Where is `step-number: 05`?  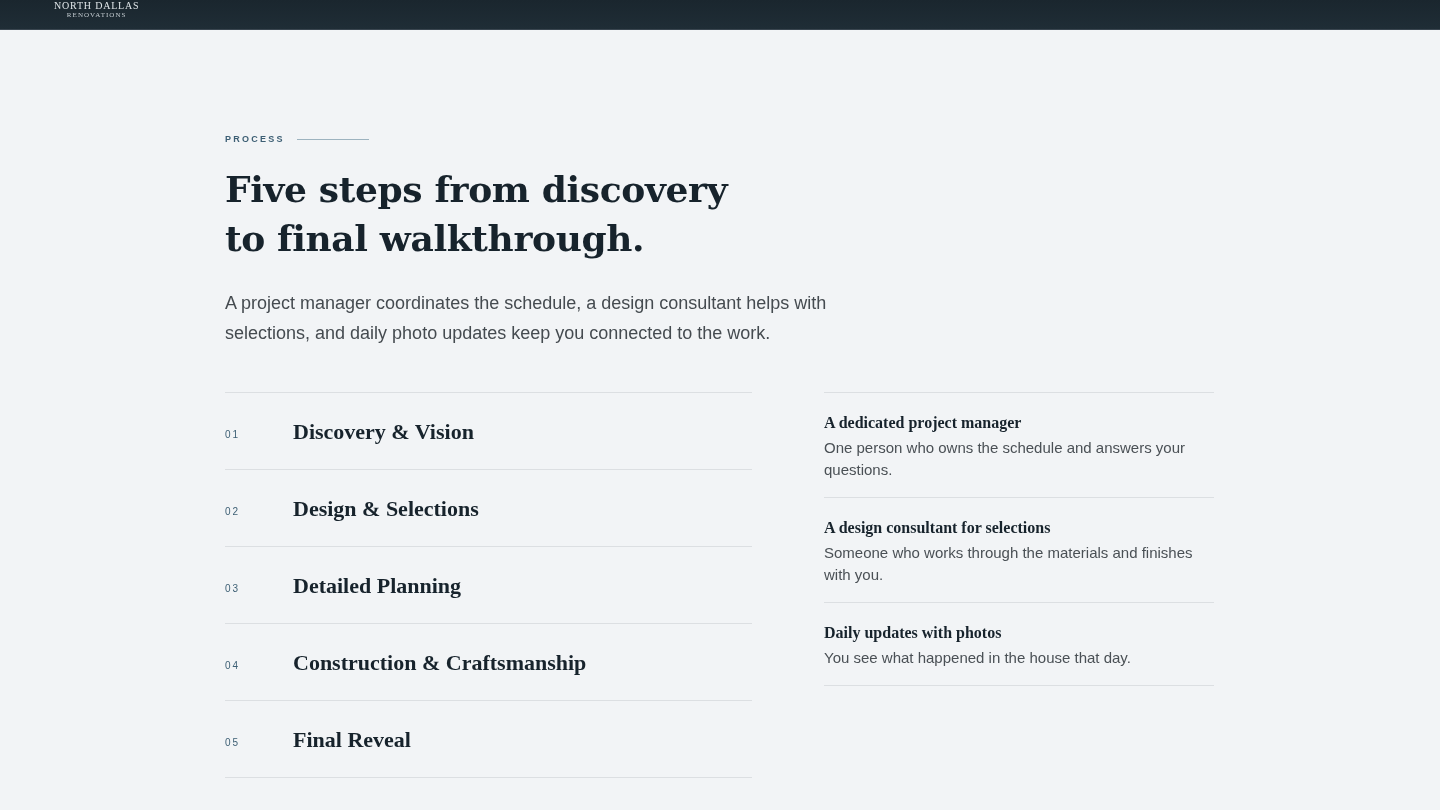
step-number: 05 is located at coordinates (233, 742).